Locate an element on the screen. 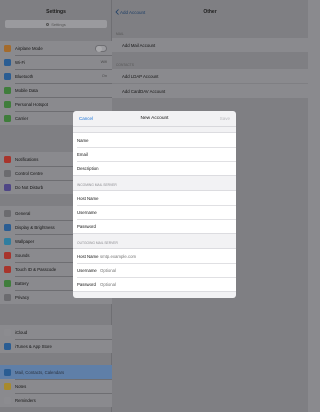  moon-icon is located at coordinates (7, 187).